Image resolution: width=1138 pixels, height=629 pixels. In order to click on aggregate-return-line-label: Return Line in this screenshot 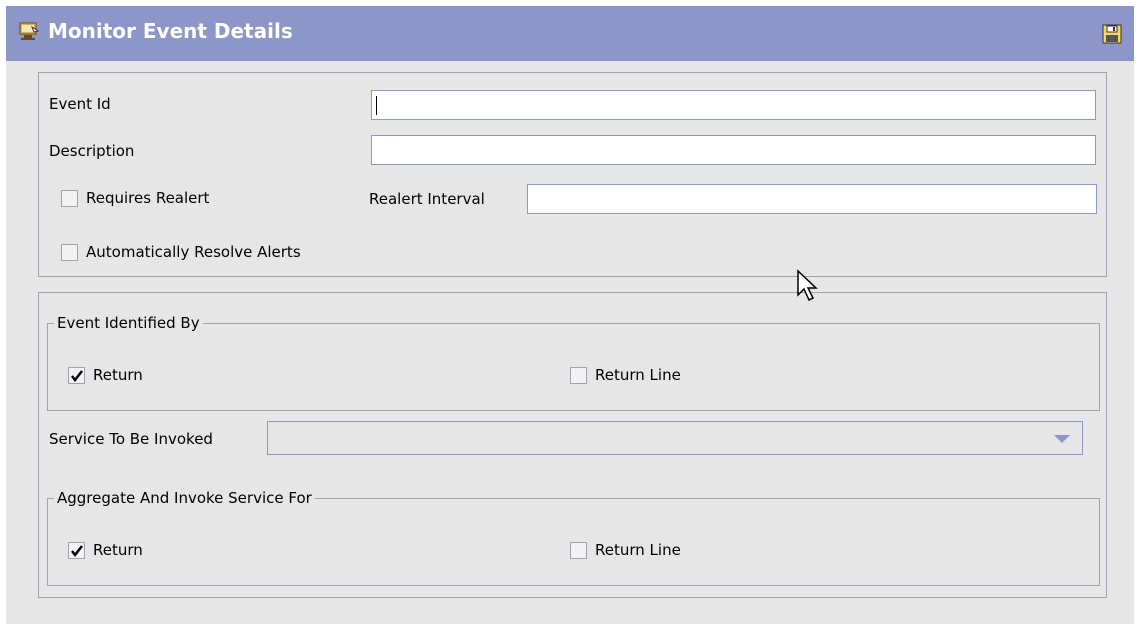, I will do `click(638, 550)`.